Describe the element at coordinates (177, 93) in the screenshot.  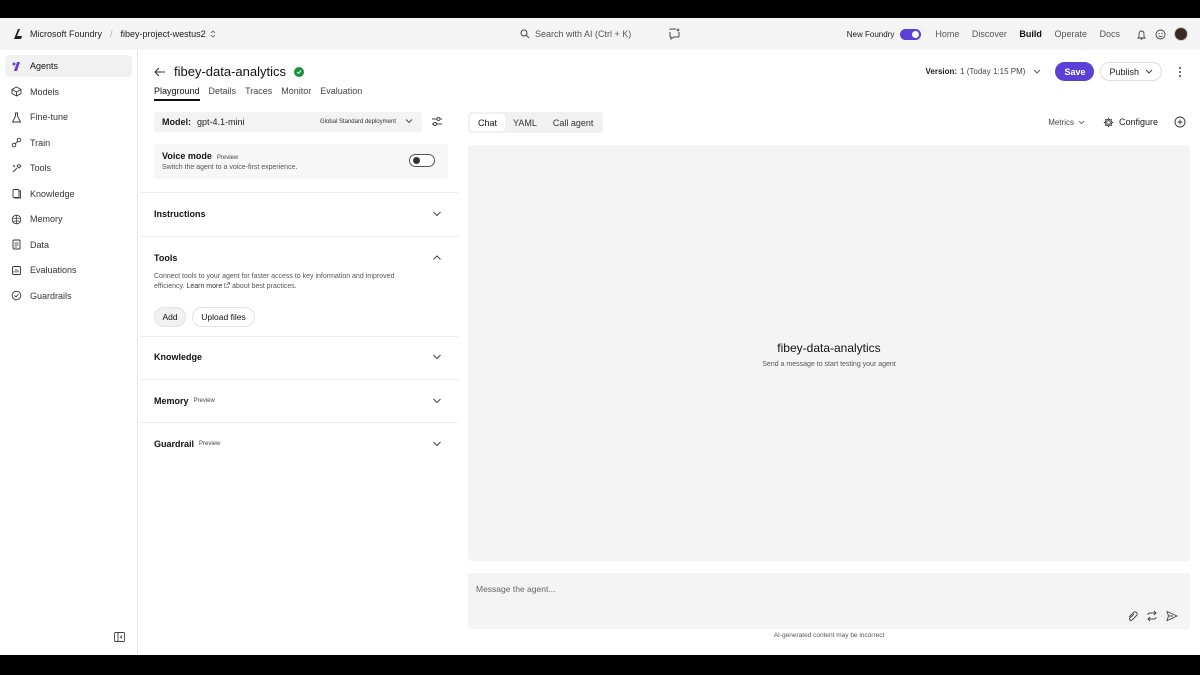
I see `tab-playground: Playground` at that location.